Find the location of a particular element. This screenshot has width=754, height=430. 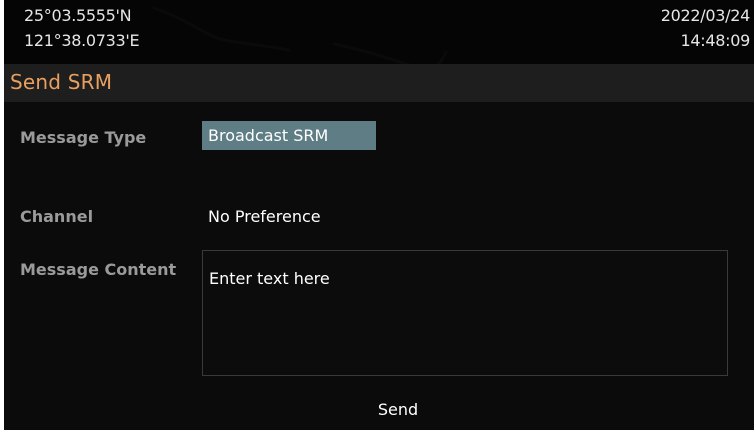

channel-select: No Preference is located at coordinates (264, 216).